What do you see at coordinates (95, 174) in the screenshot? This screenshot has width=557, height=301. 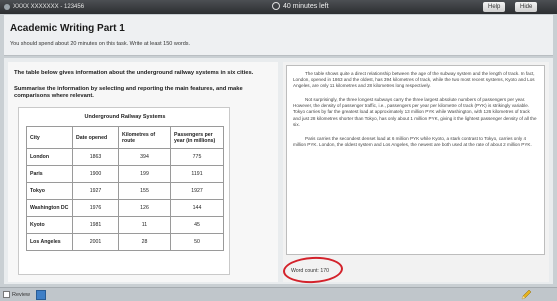 I see `cell-opened: 1900` at bounding box center [95, 174].